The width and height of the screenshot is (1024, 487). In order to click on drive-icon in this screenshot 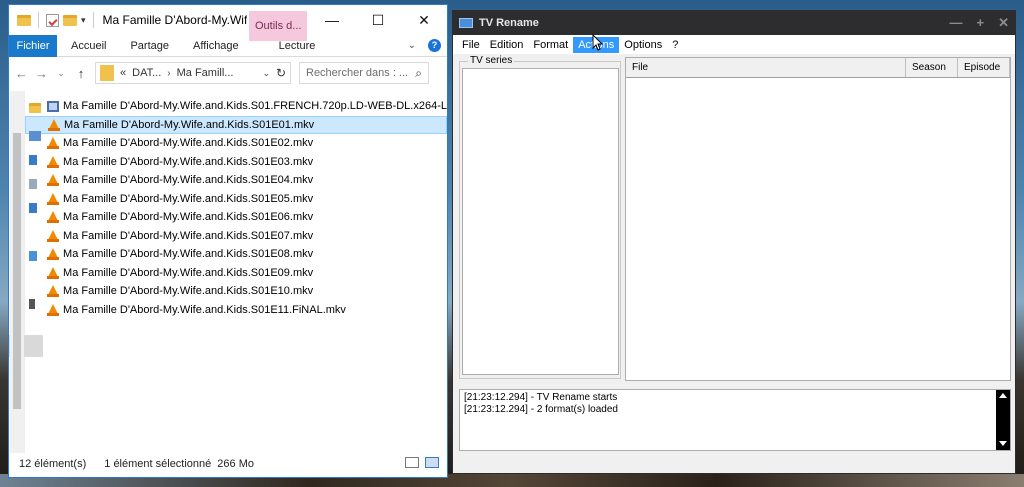, I will do `click(33, 160)`.